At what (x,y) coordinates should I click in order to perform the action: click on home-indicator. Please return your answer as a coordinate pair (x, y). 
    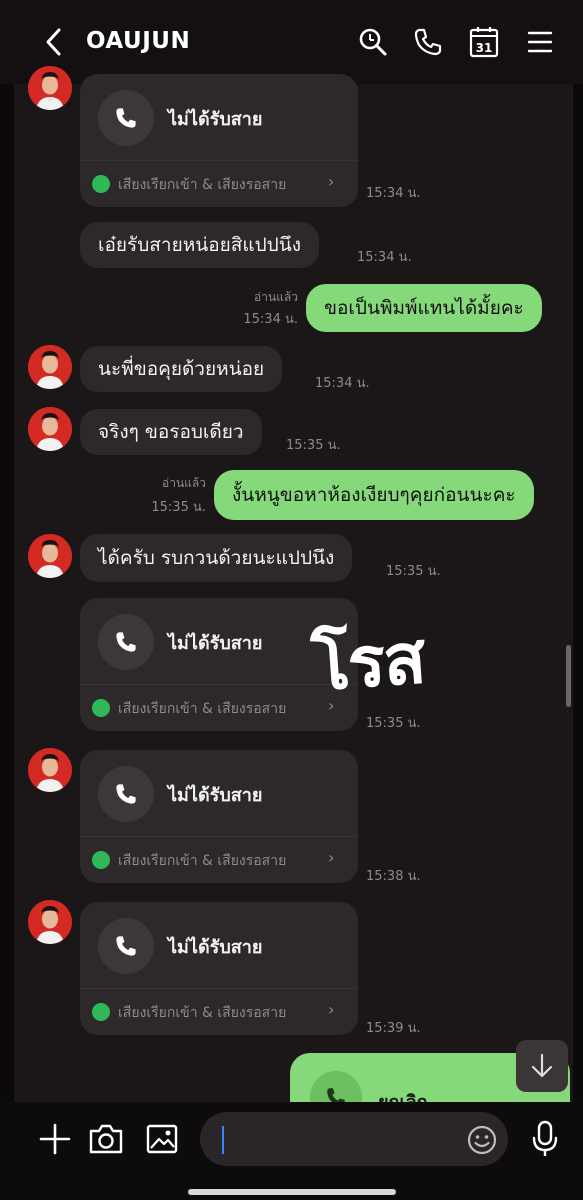
    Looking at the image, I should click on (292, 1192).